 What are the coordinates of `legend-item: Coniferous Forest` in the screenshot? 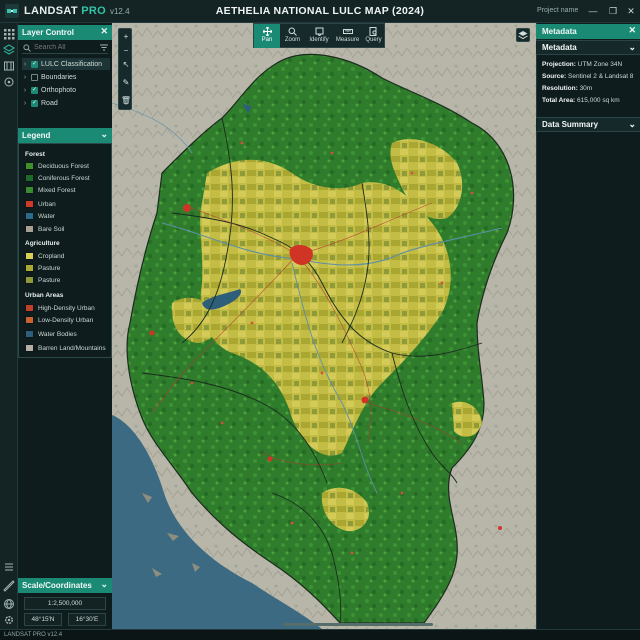 It's located at (57, 178).